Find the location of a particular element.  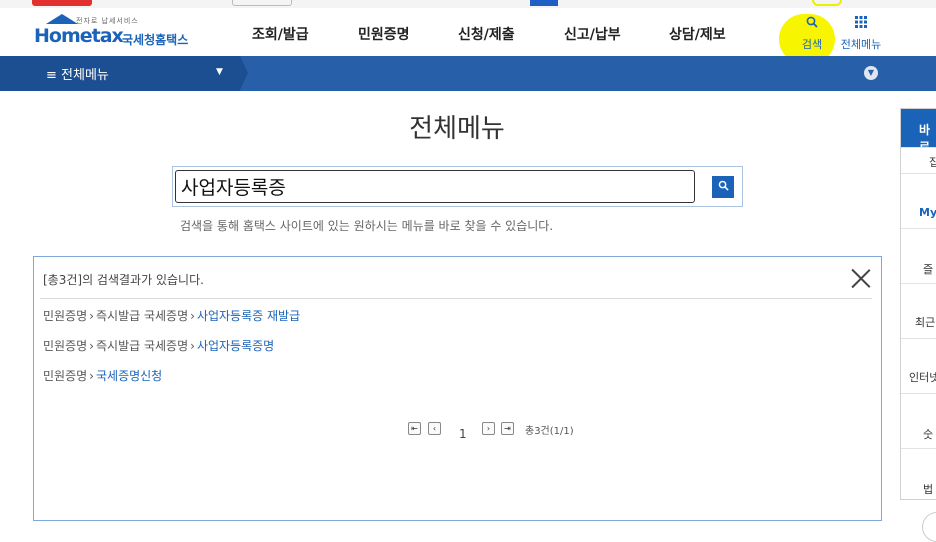

result-link: 국세증명신청 is located at coordinates (129, 376).